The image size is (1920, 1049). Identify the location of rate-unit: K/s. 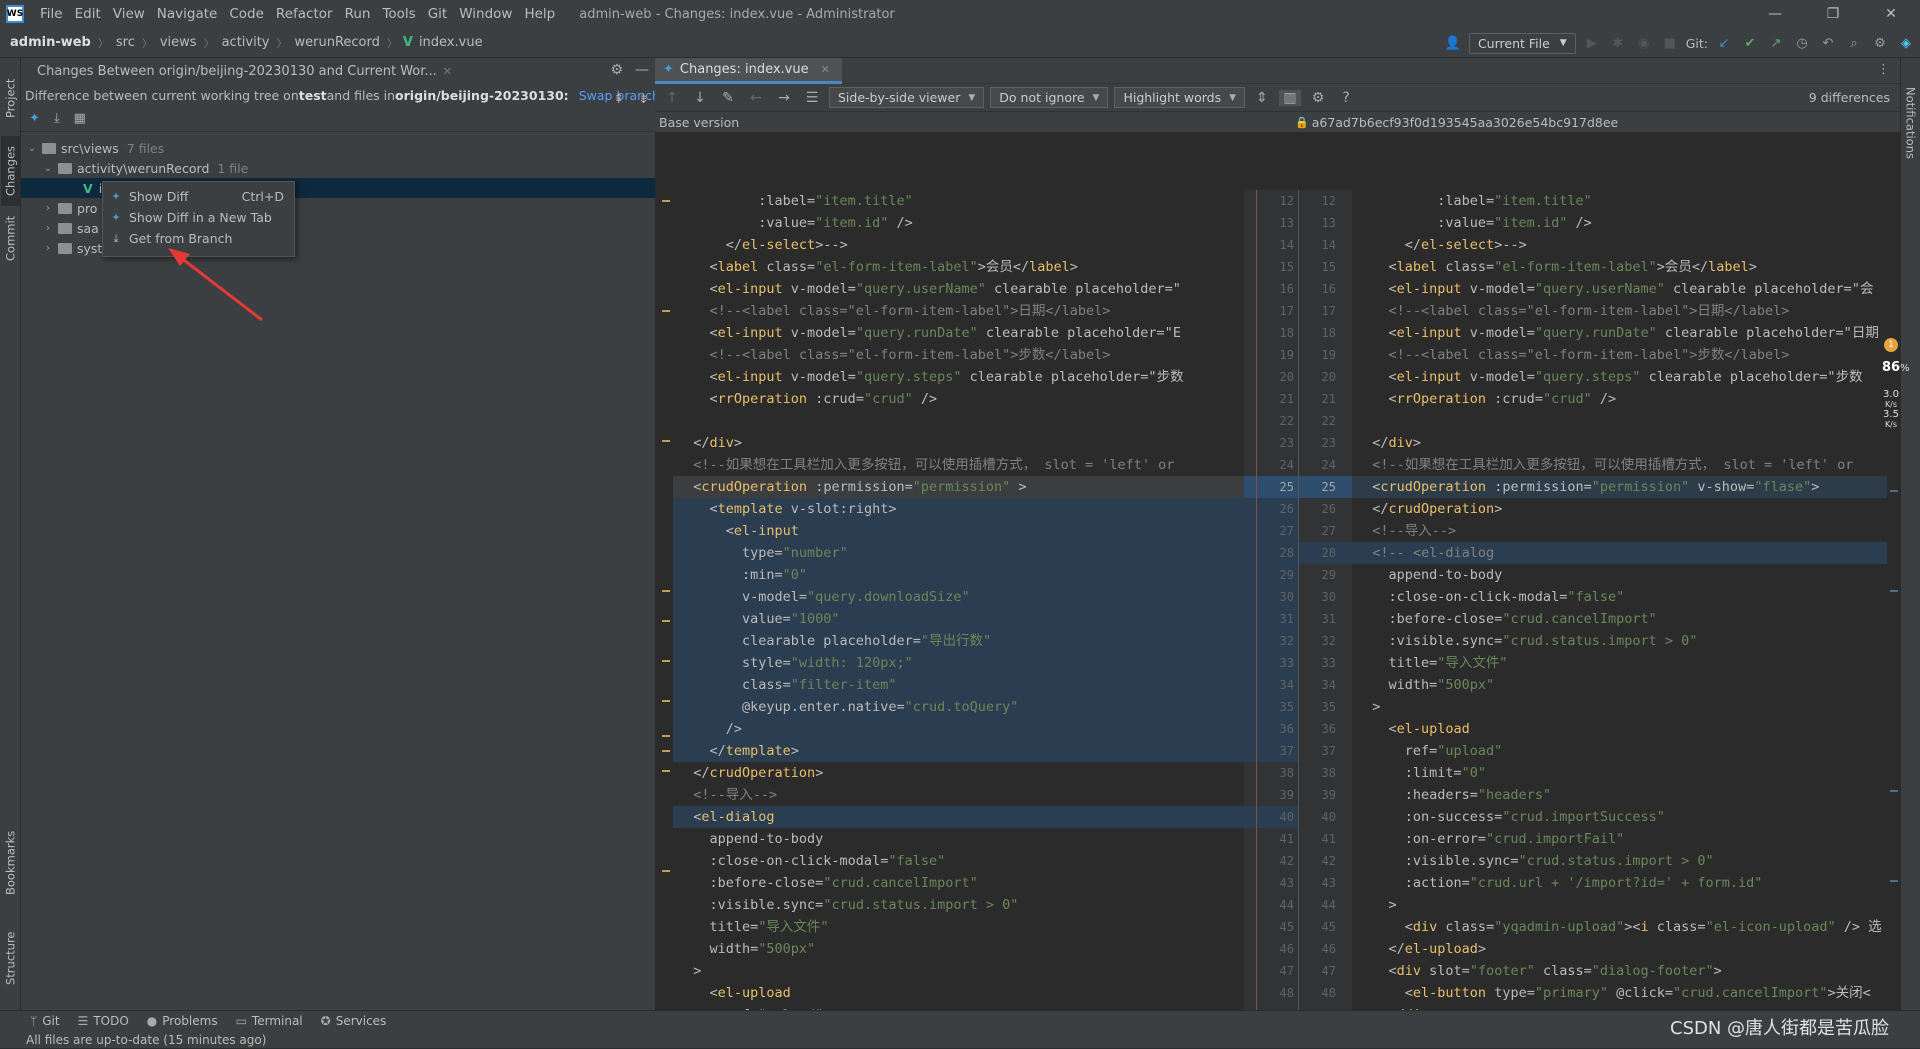
(1891, 424).